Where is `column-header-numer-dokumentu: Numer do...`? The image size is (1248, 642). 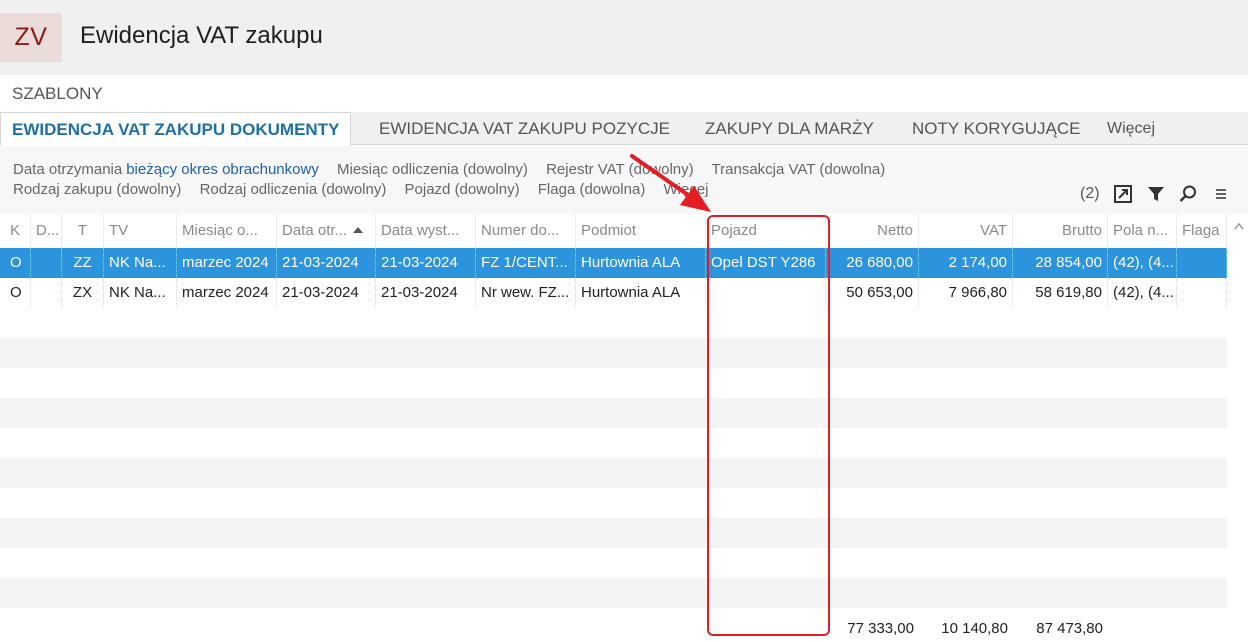 column-header-numer-dokumentu: Numer do... is located at coordinates (526, 231).